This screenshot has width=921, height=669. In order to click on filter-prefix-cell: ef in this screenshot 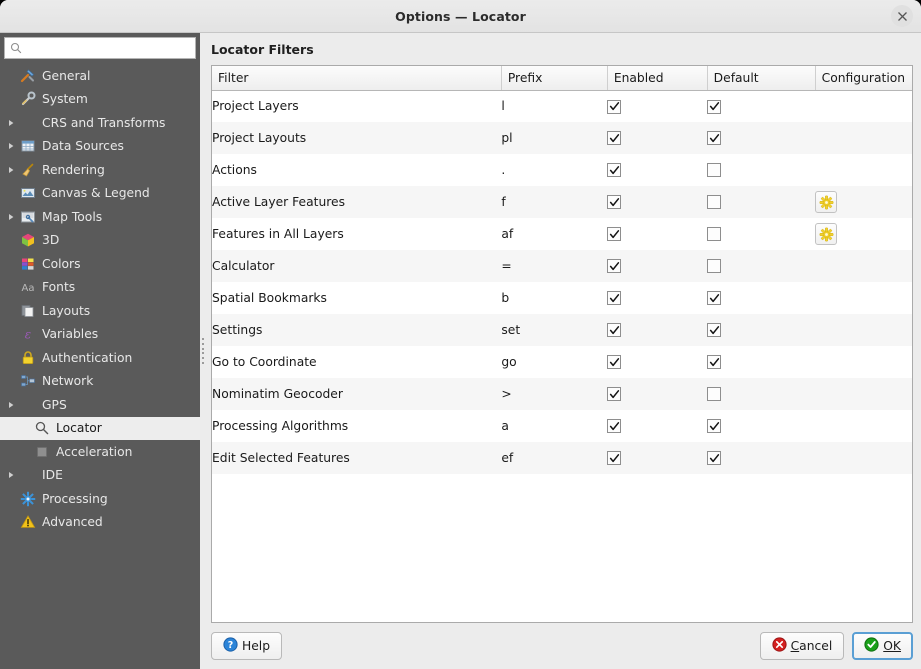, I will do `click(554, 458)`.